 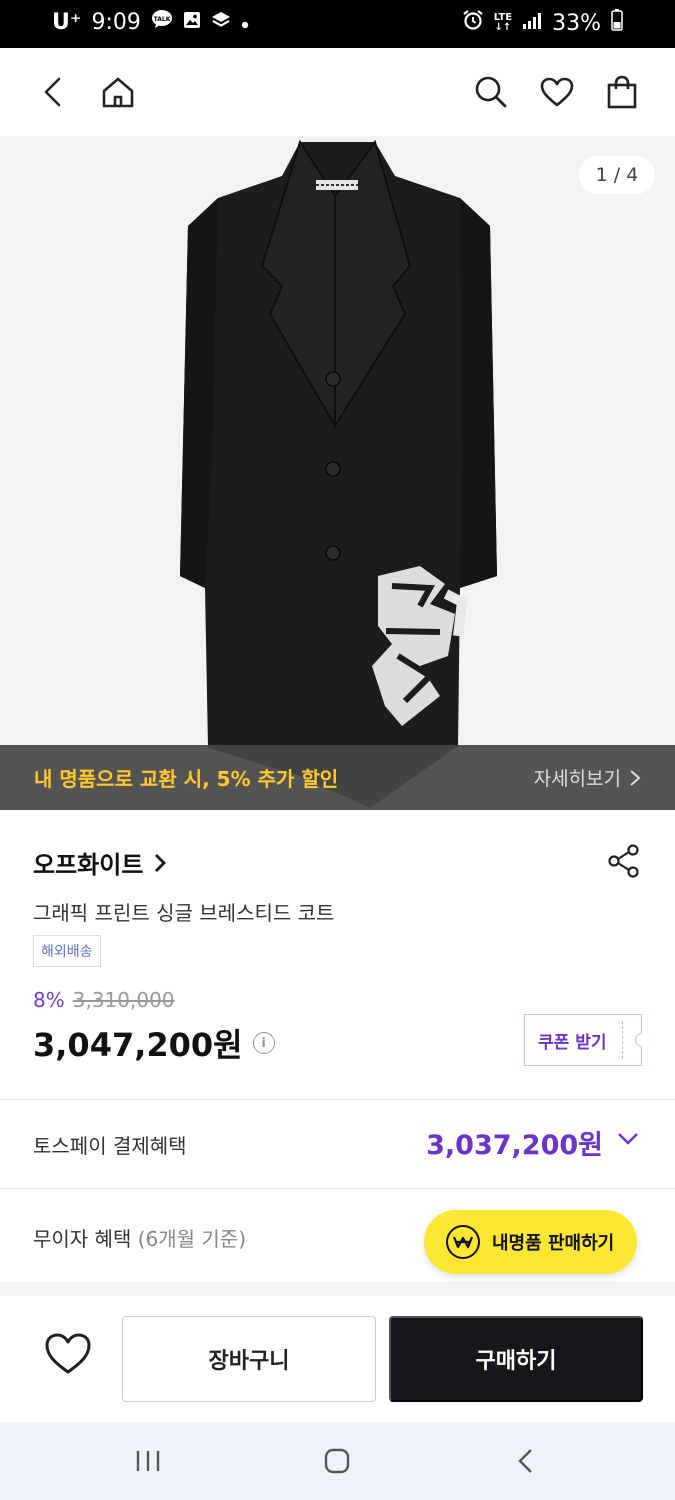 What do you see at coordinates (473, 23) in the screenshot?
I see `alarm-icon` at bounding box center [473, 23].